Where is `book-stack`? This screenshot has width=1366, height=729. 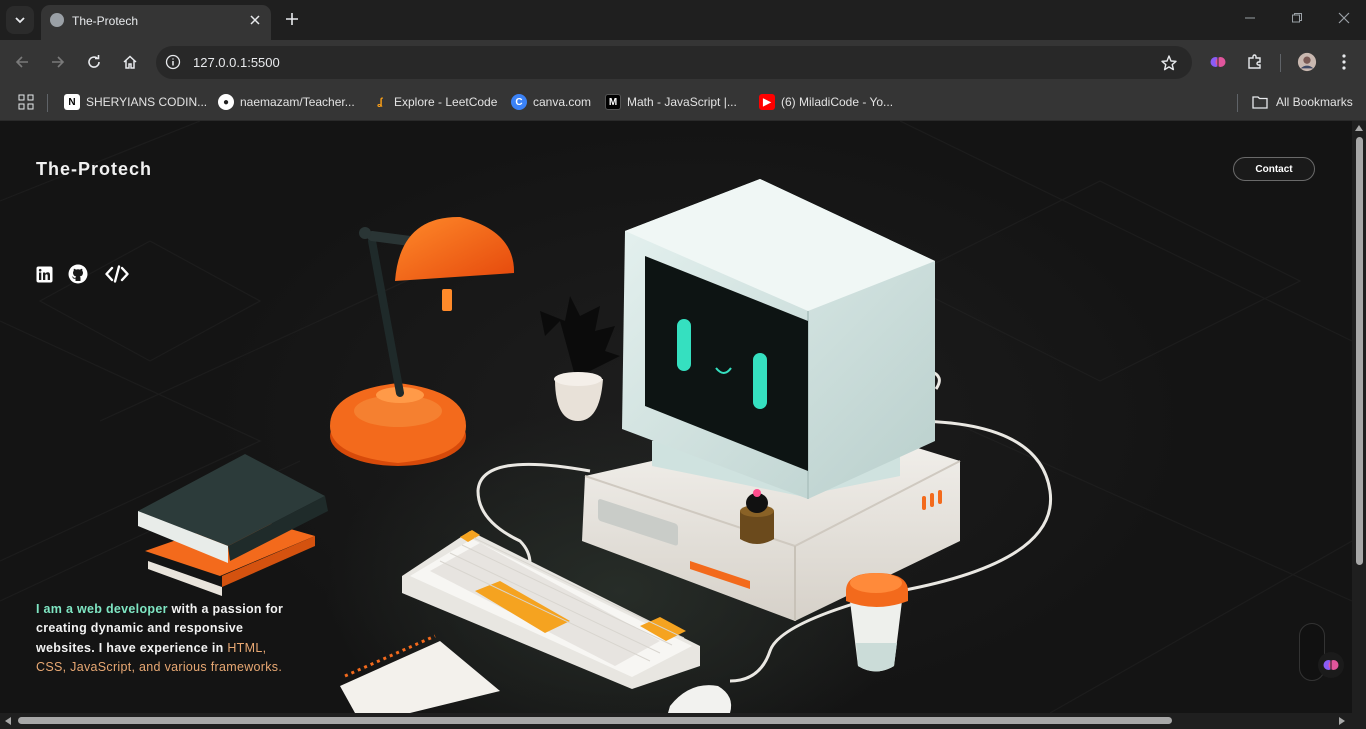 book-stack is located at coordinates (233, 525).